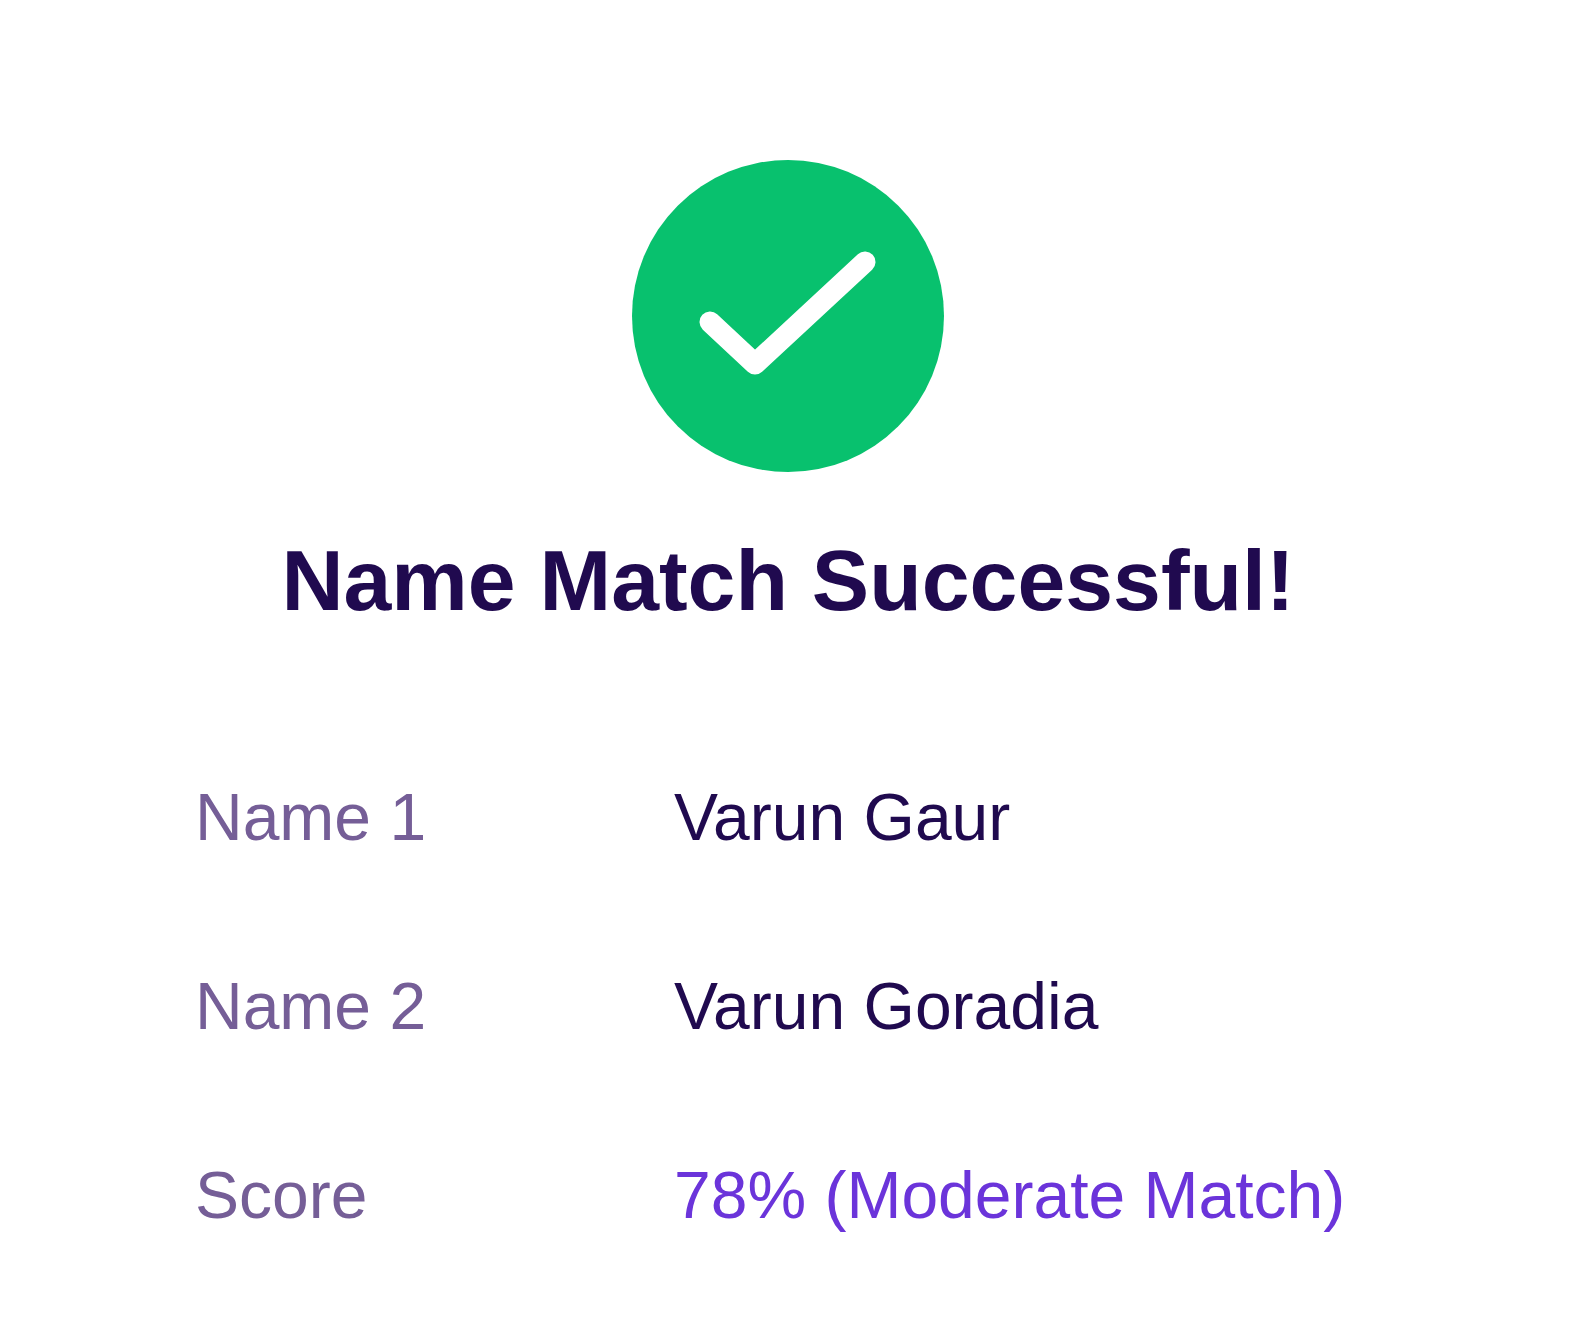 This screenshot has width=1576, height=1333. I want to click on field-label: Score, so click(281, 1194).